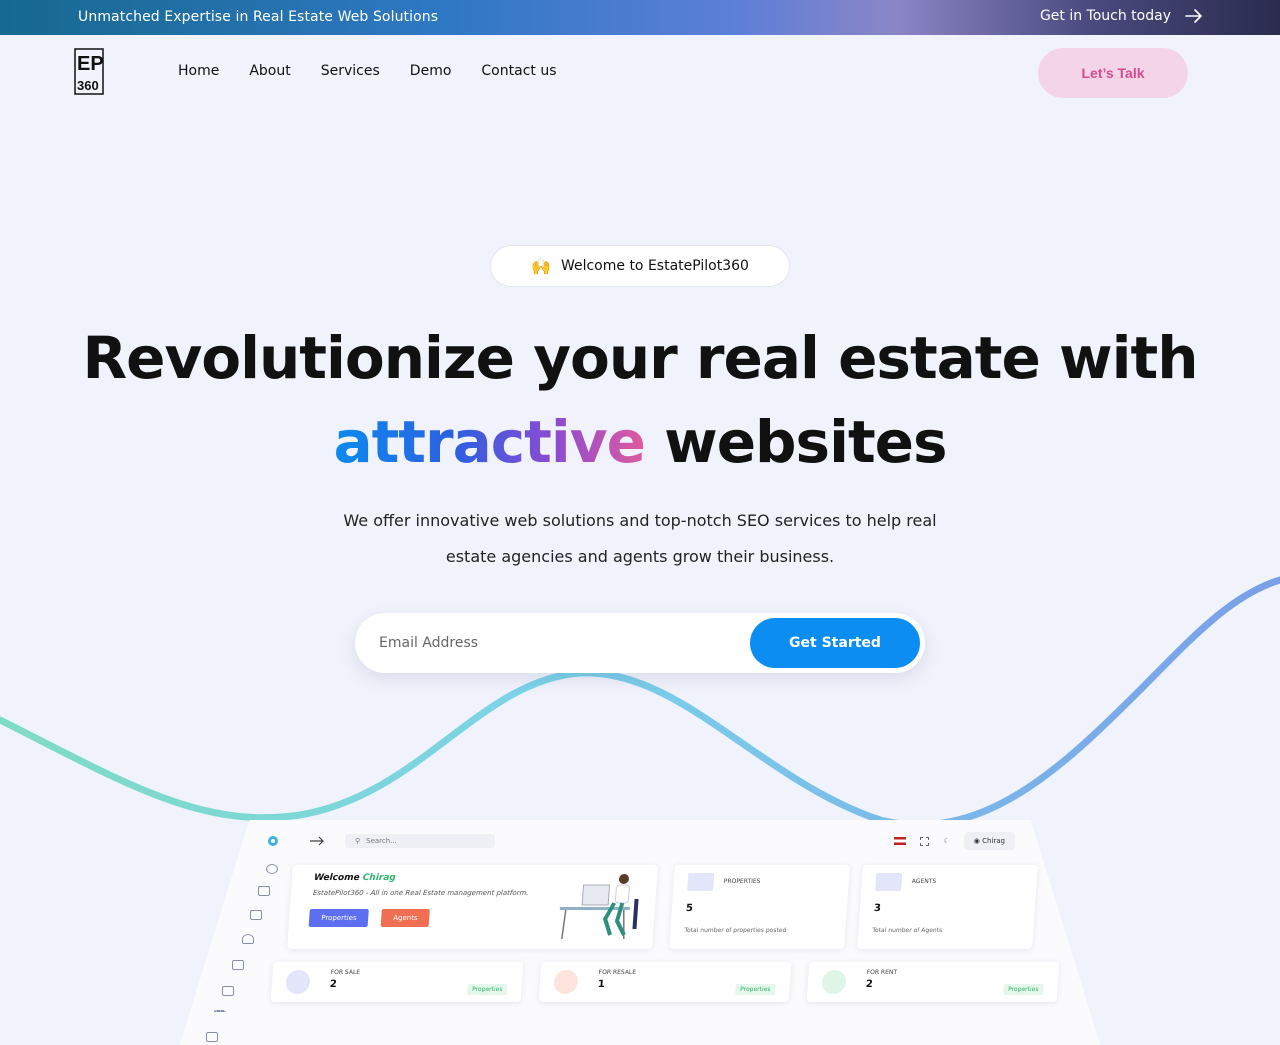 The height and width of the screenshot is (1045, 1280). Describe the element at coordinates (900, 841) in the screenshot. I see `flag-icon` at that location.